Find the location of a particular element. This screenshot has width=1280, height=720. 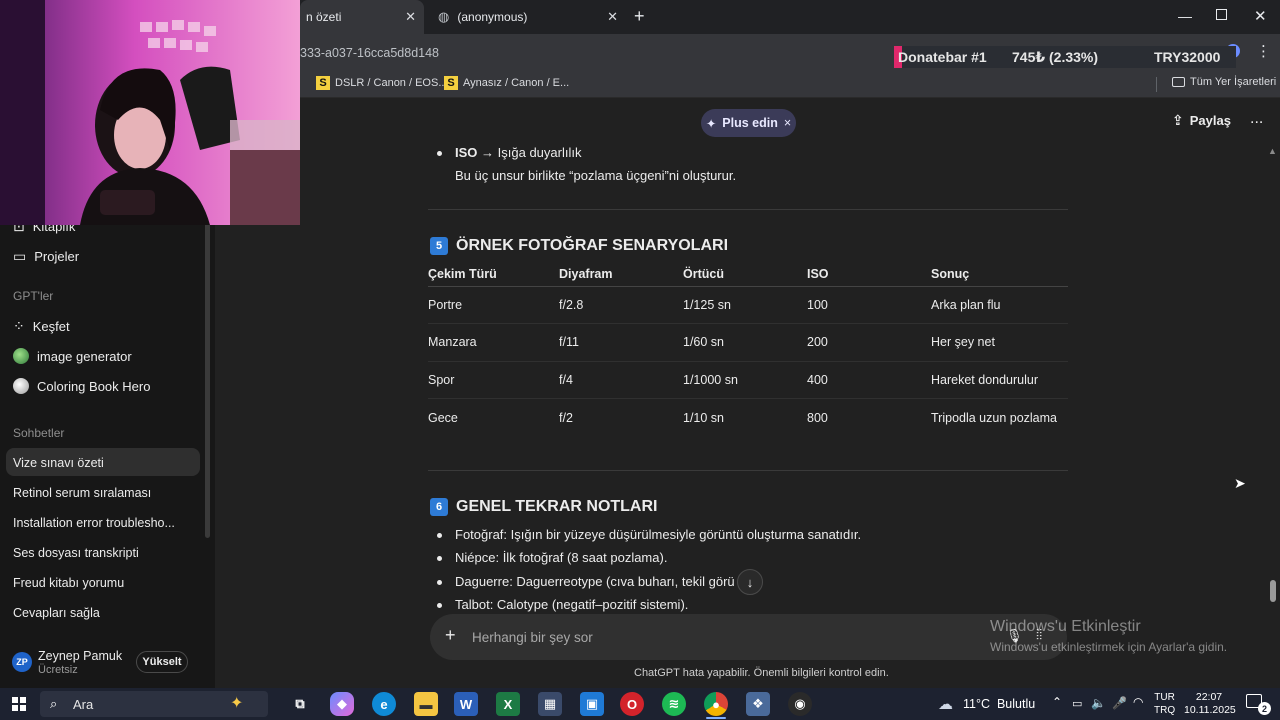

sidebar-item-label: Projeler is located at coordinates (57, 256).